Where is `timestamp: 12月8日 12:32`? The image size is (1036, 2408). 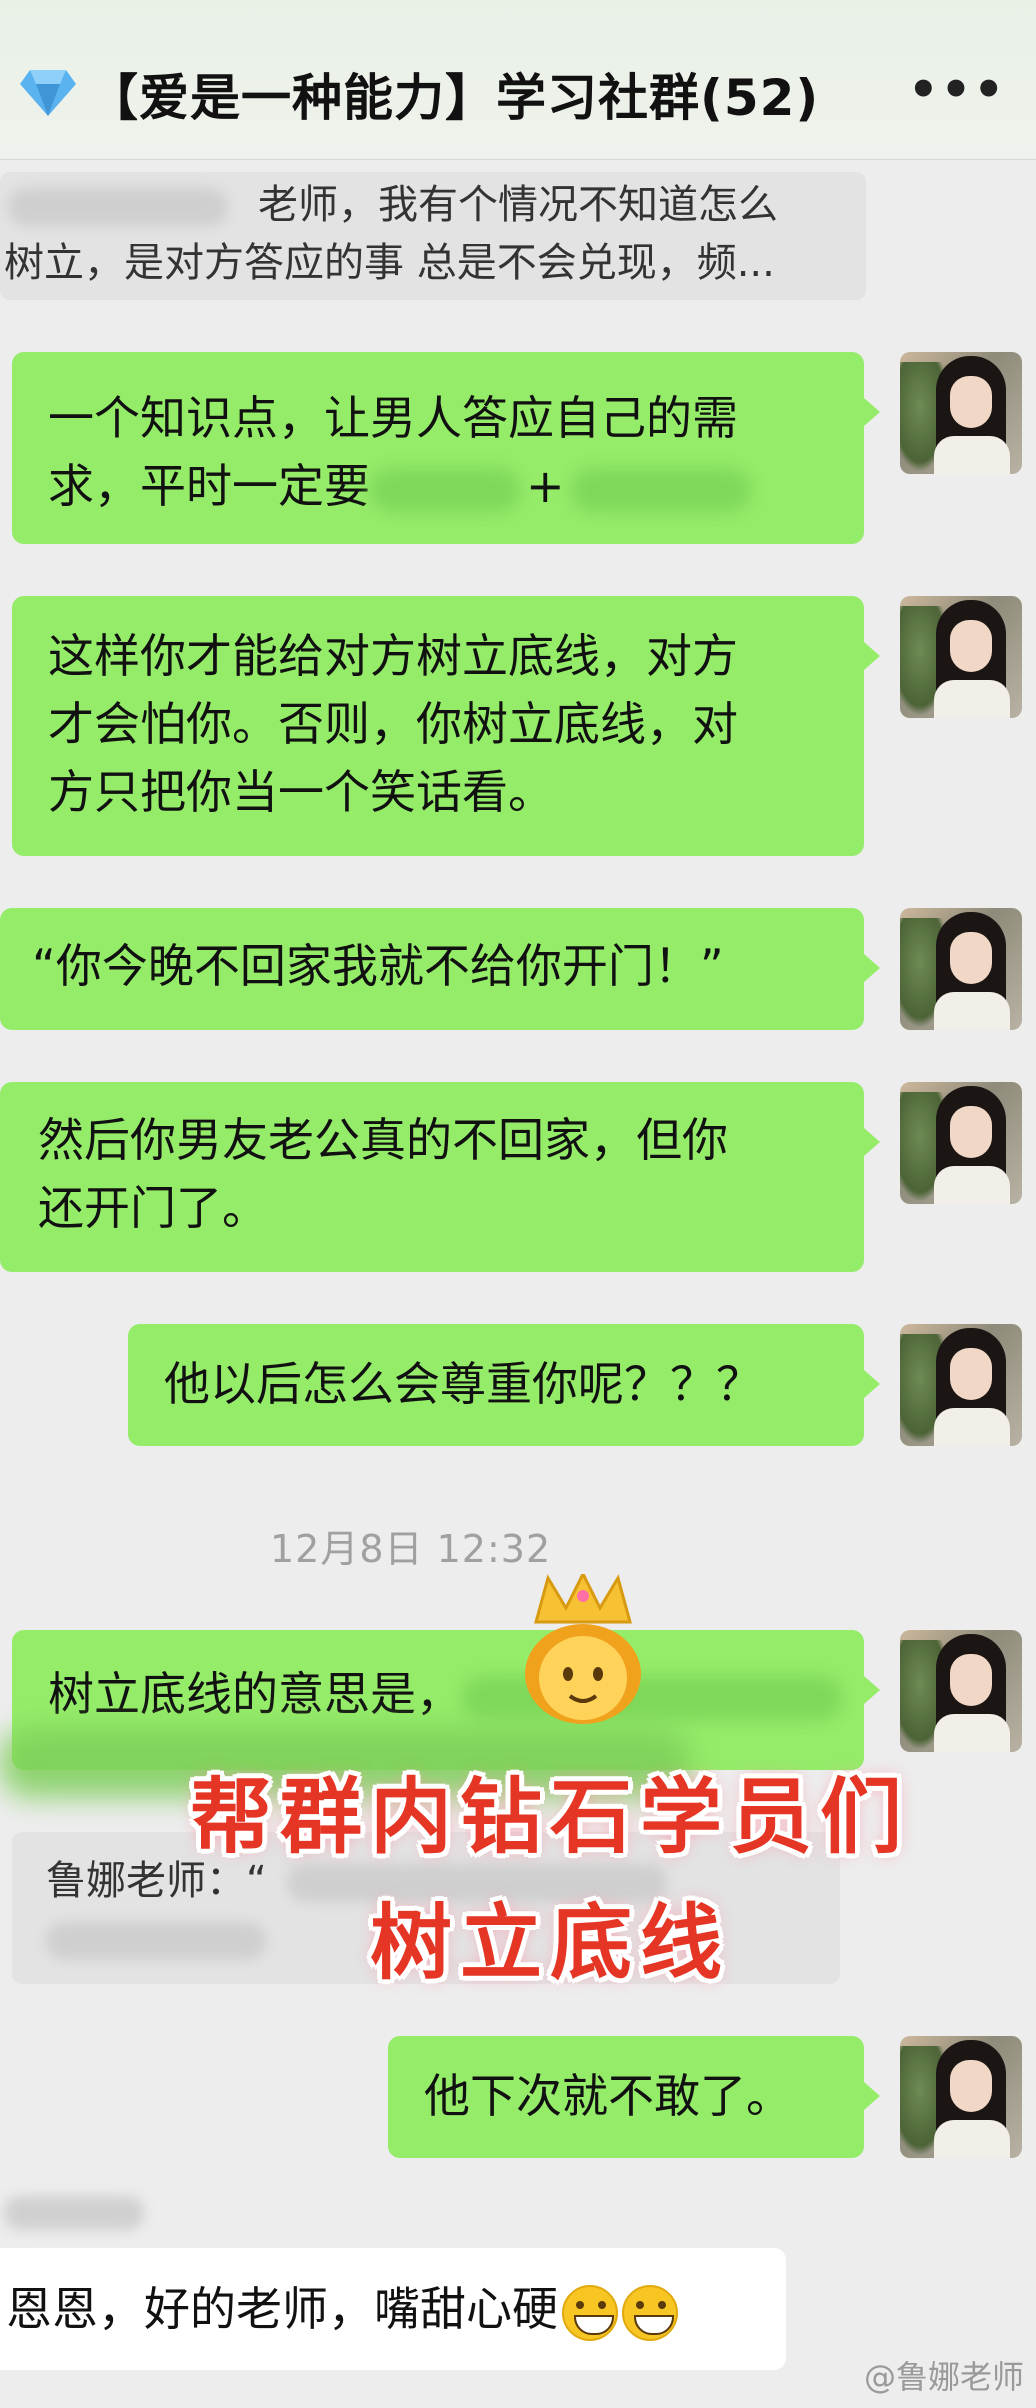 timestamp: 12月8日 12:32 is located at coordinates (411, 1549).